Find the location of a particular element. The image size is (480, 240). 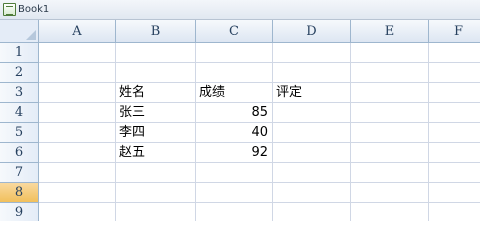

row-header-5: 5 is located at coordinates (19, 133).